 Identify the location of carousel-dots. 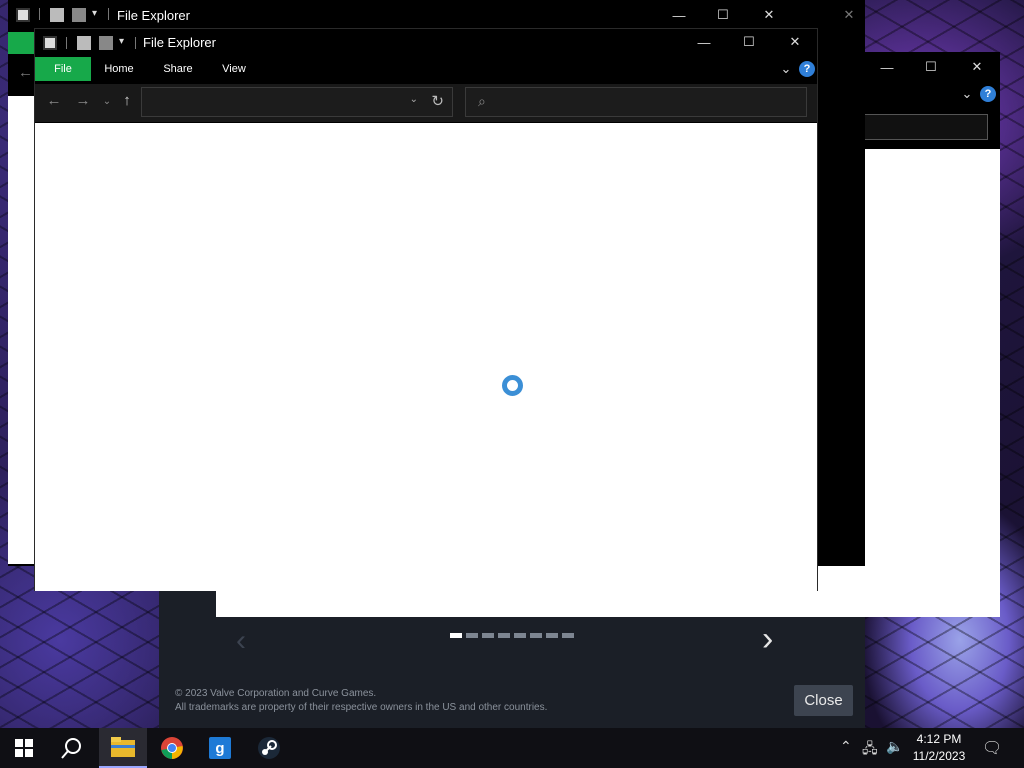
(512, 635).